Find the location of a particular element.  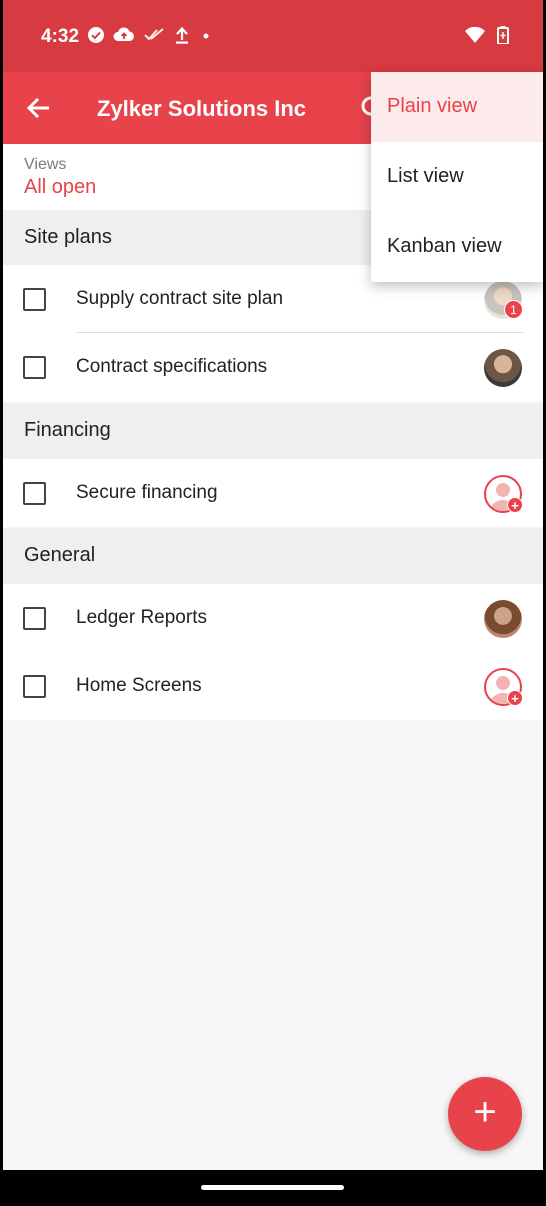

home-indicator is located at coordinates (272, 1187).